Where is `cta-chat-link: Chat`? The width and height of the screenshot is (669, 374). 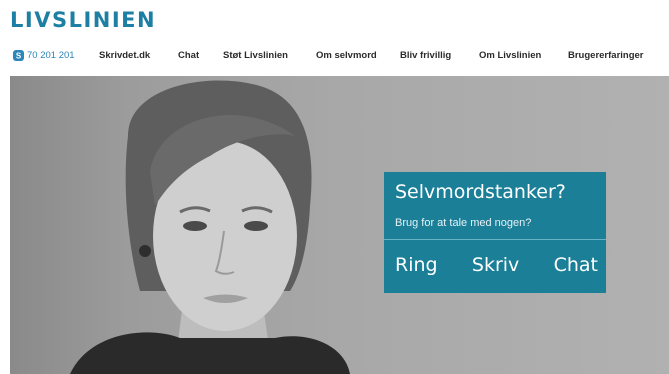
cta-chat-link: Chat is located at coordinates (576, 265).